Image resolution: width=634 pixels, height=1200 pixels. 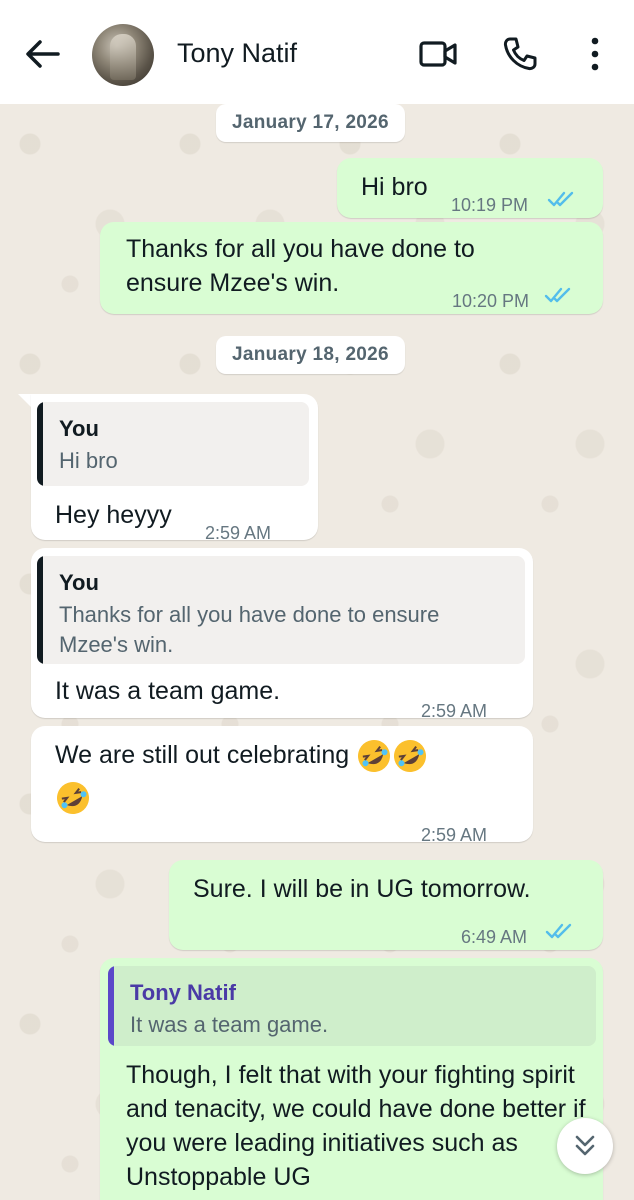 What do you see at coordinates (494, 937) in the screenshot?
I see `message-time: 6:49 AM` at bounding box center [494, 937].